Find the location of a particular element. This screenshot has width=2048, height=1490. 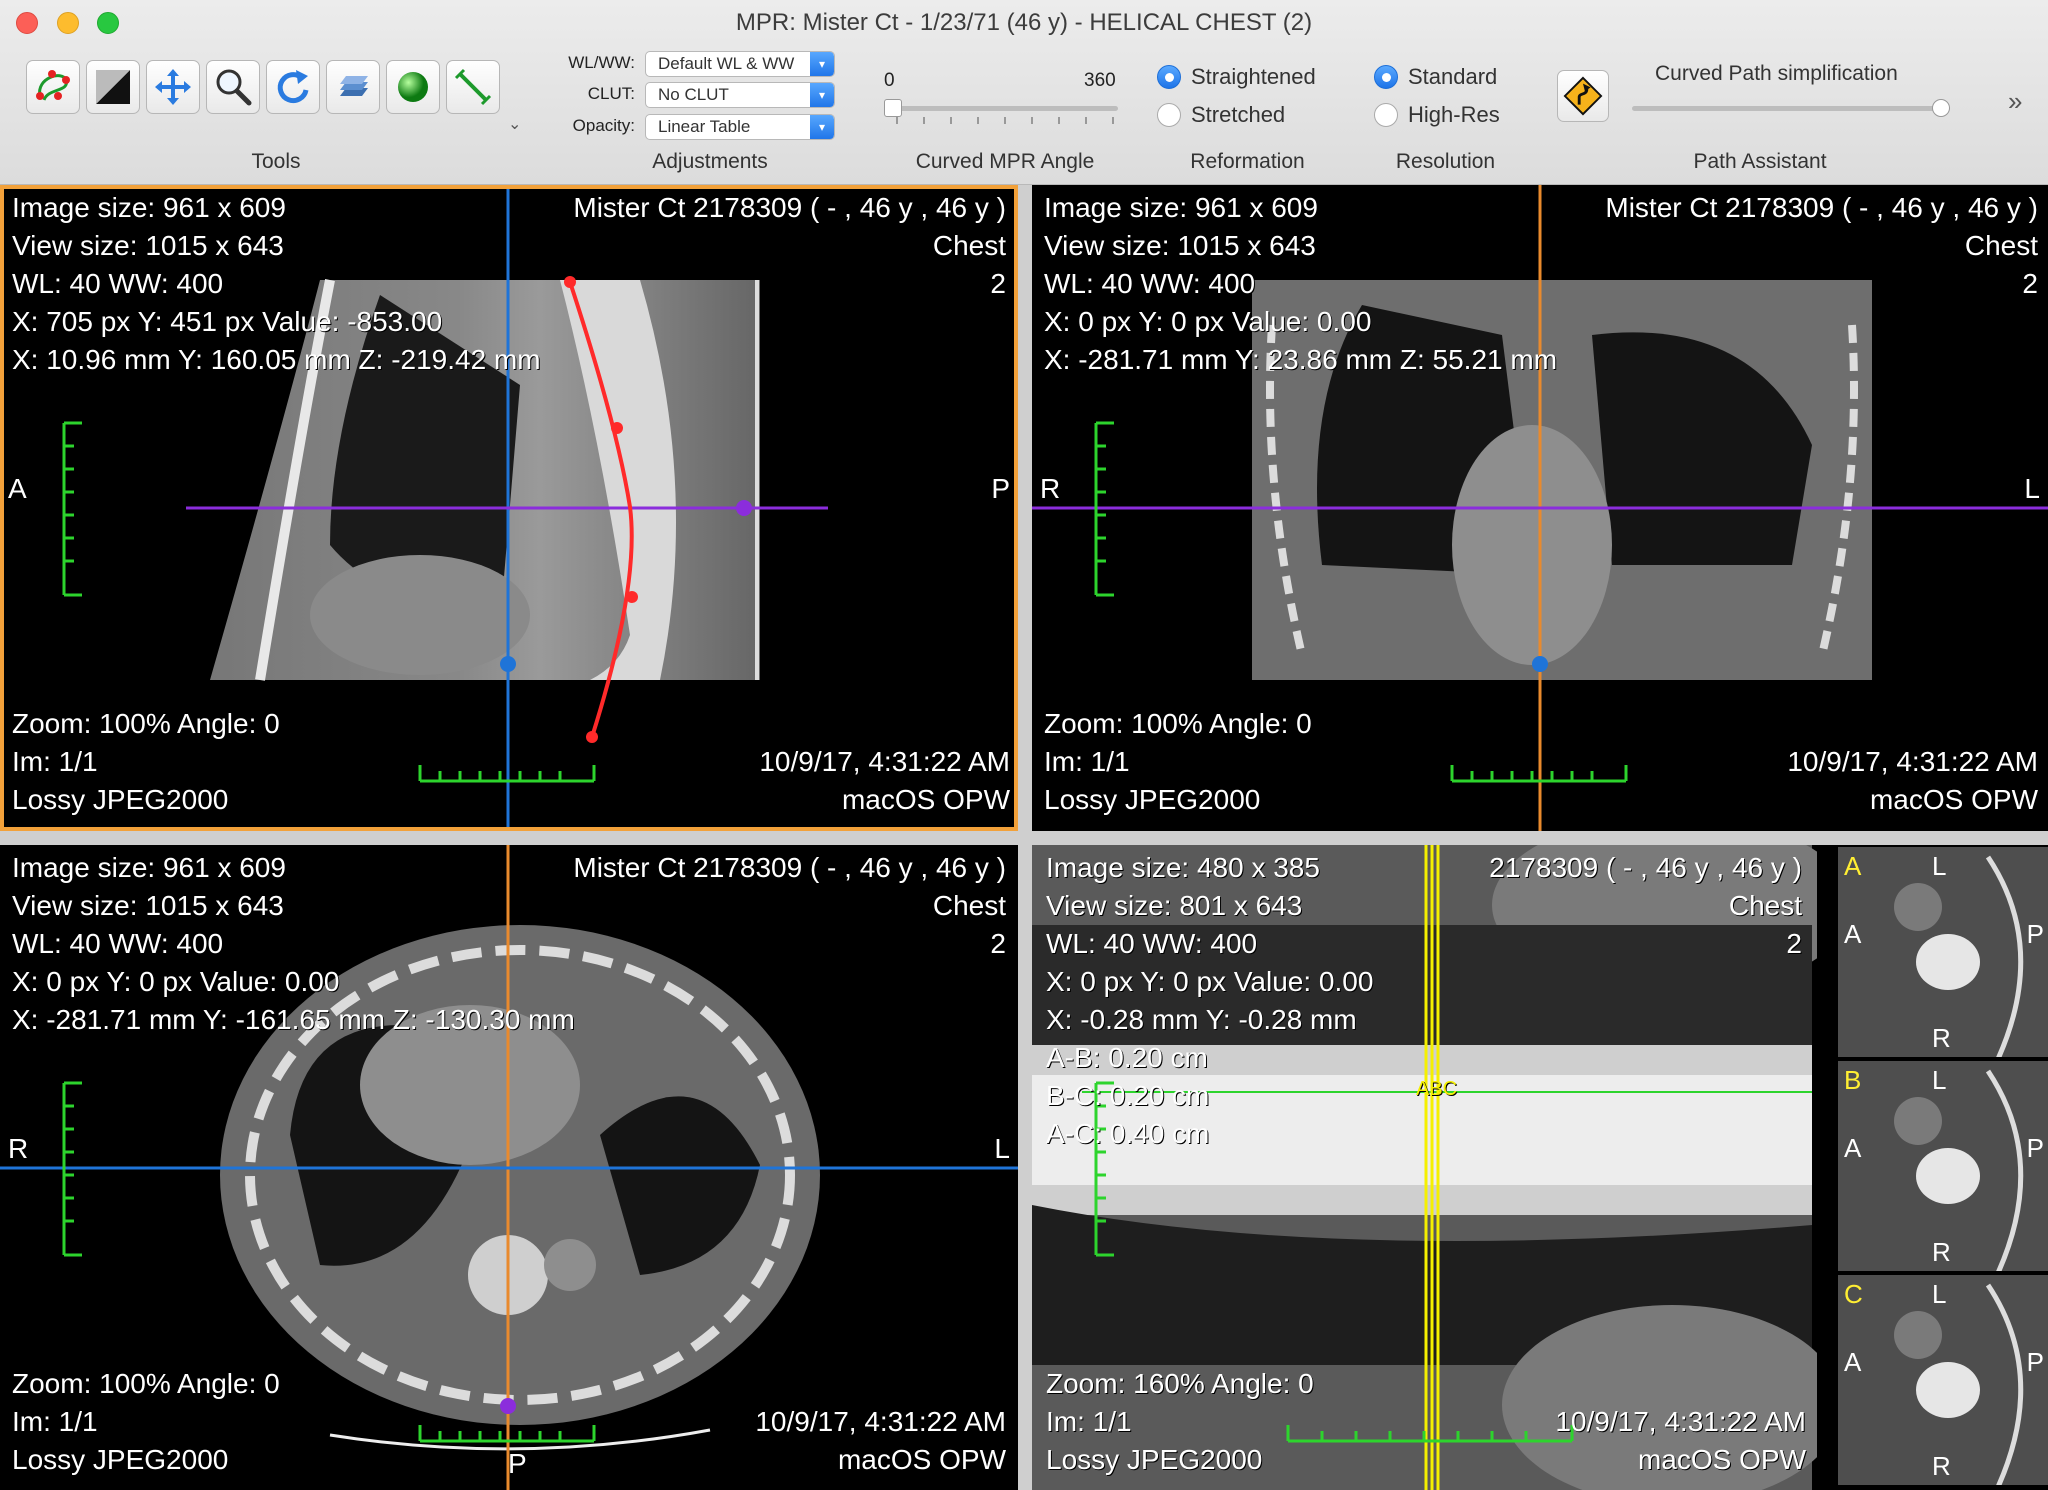

axi-datetime: 10/9/17, 4:31:22 AM is located at coordinates (880, 1421).